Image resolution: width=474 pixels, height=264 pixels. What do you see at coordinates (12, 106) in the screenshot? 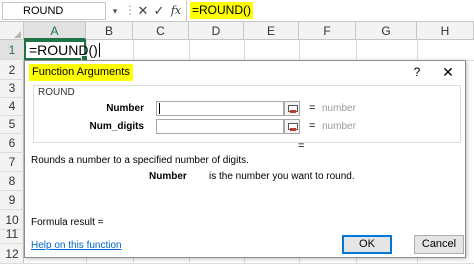
I see `row-header: 4` at bounding box center [12, 106].